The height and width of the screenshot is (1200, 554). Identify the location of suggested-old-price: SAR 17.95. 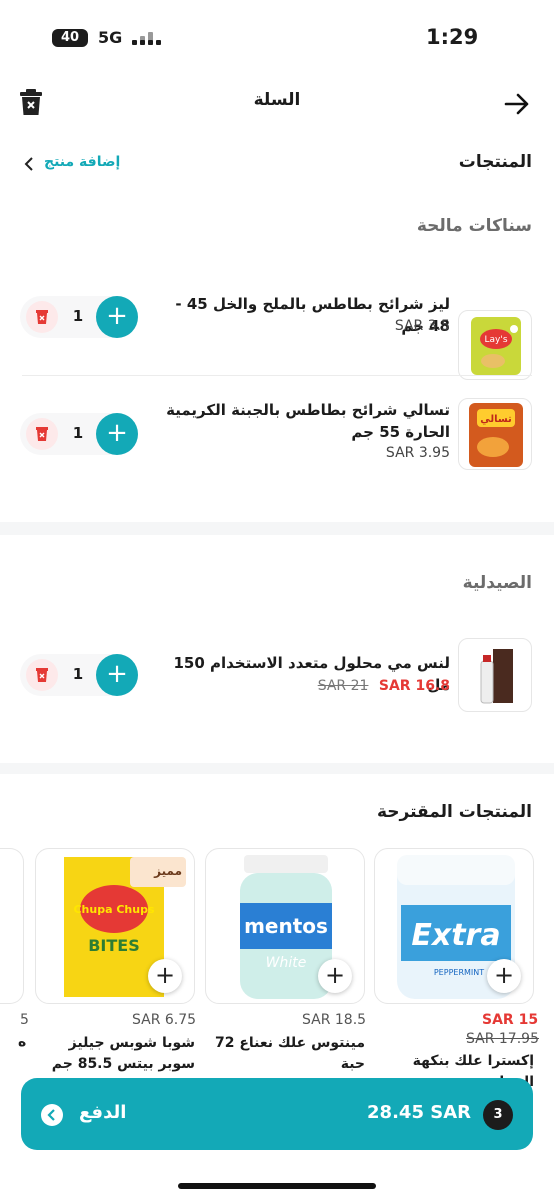
(502, 1039).